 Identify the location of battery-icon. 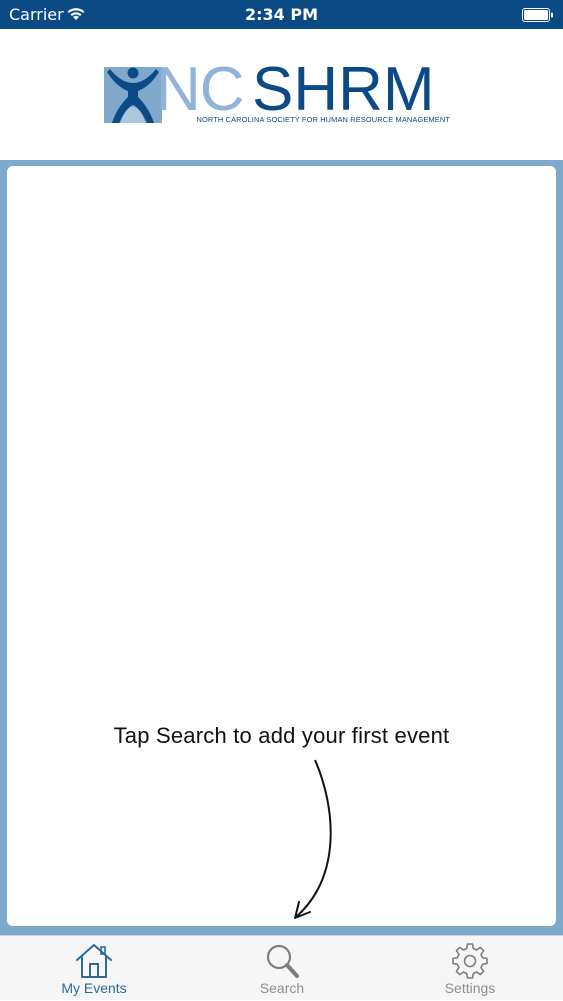
(537, 15).